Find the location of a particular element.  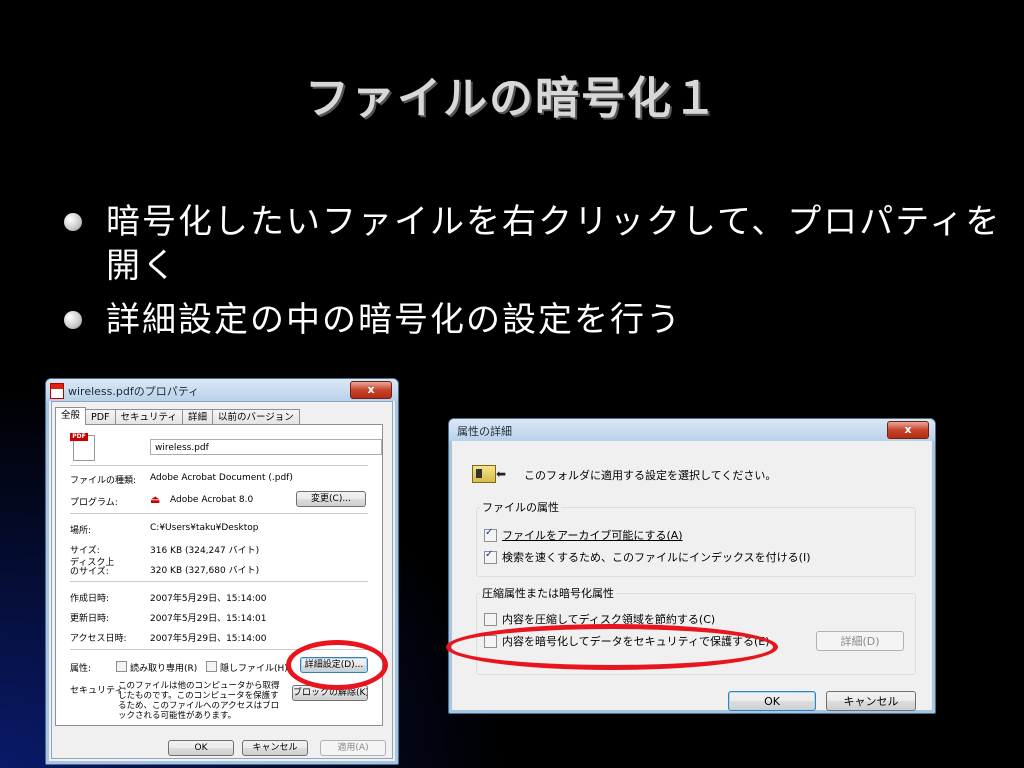

disk-size-value: 320 KB (327,680 バイト) is located at coordinates (205, 571).